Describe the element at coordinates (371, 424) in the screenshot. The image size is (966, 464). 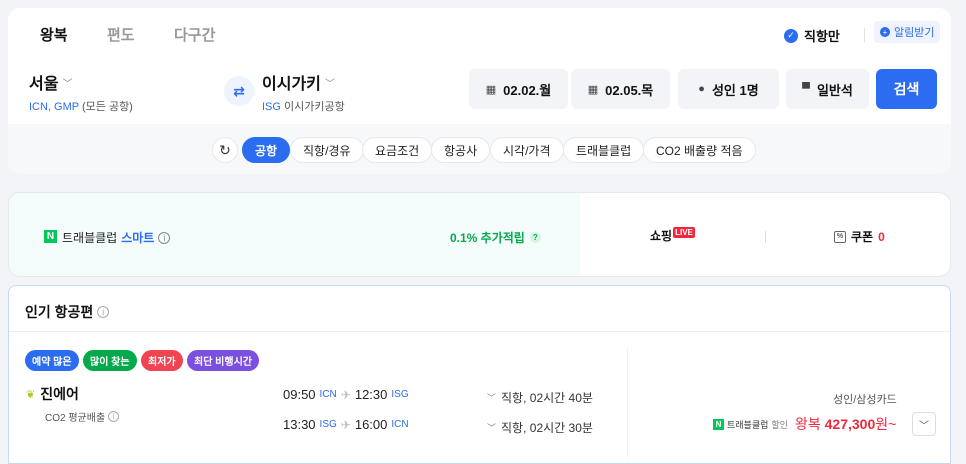
I see `arrival-time: 16:00` at that location.